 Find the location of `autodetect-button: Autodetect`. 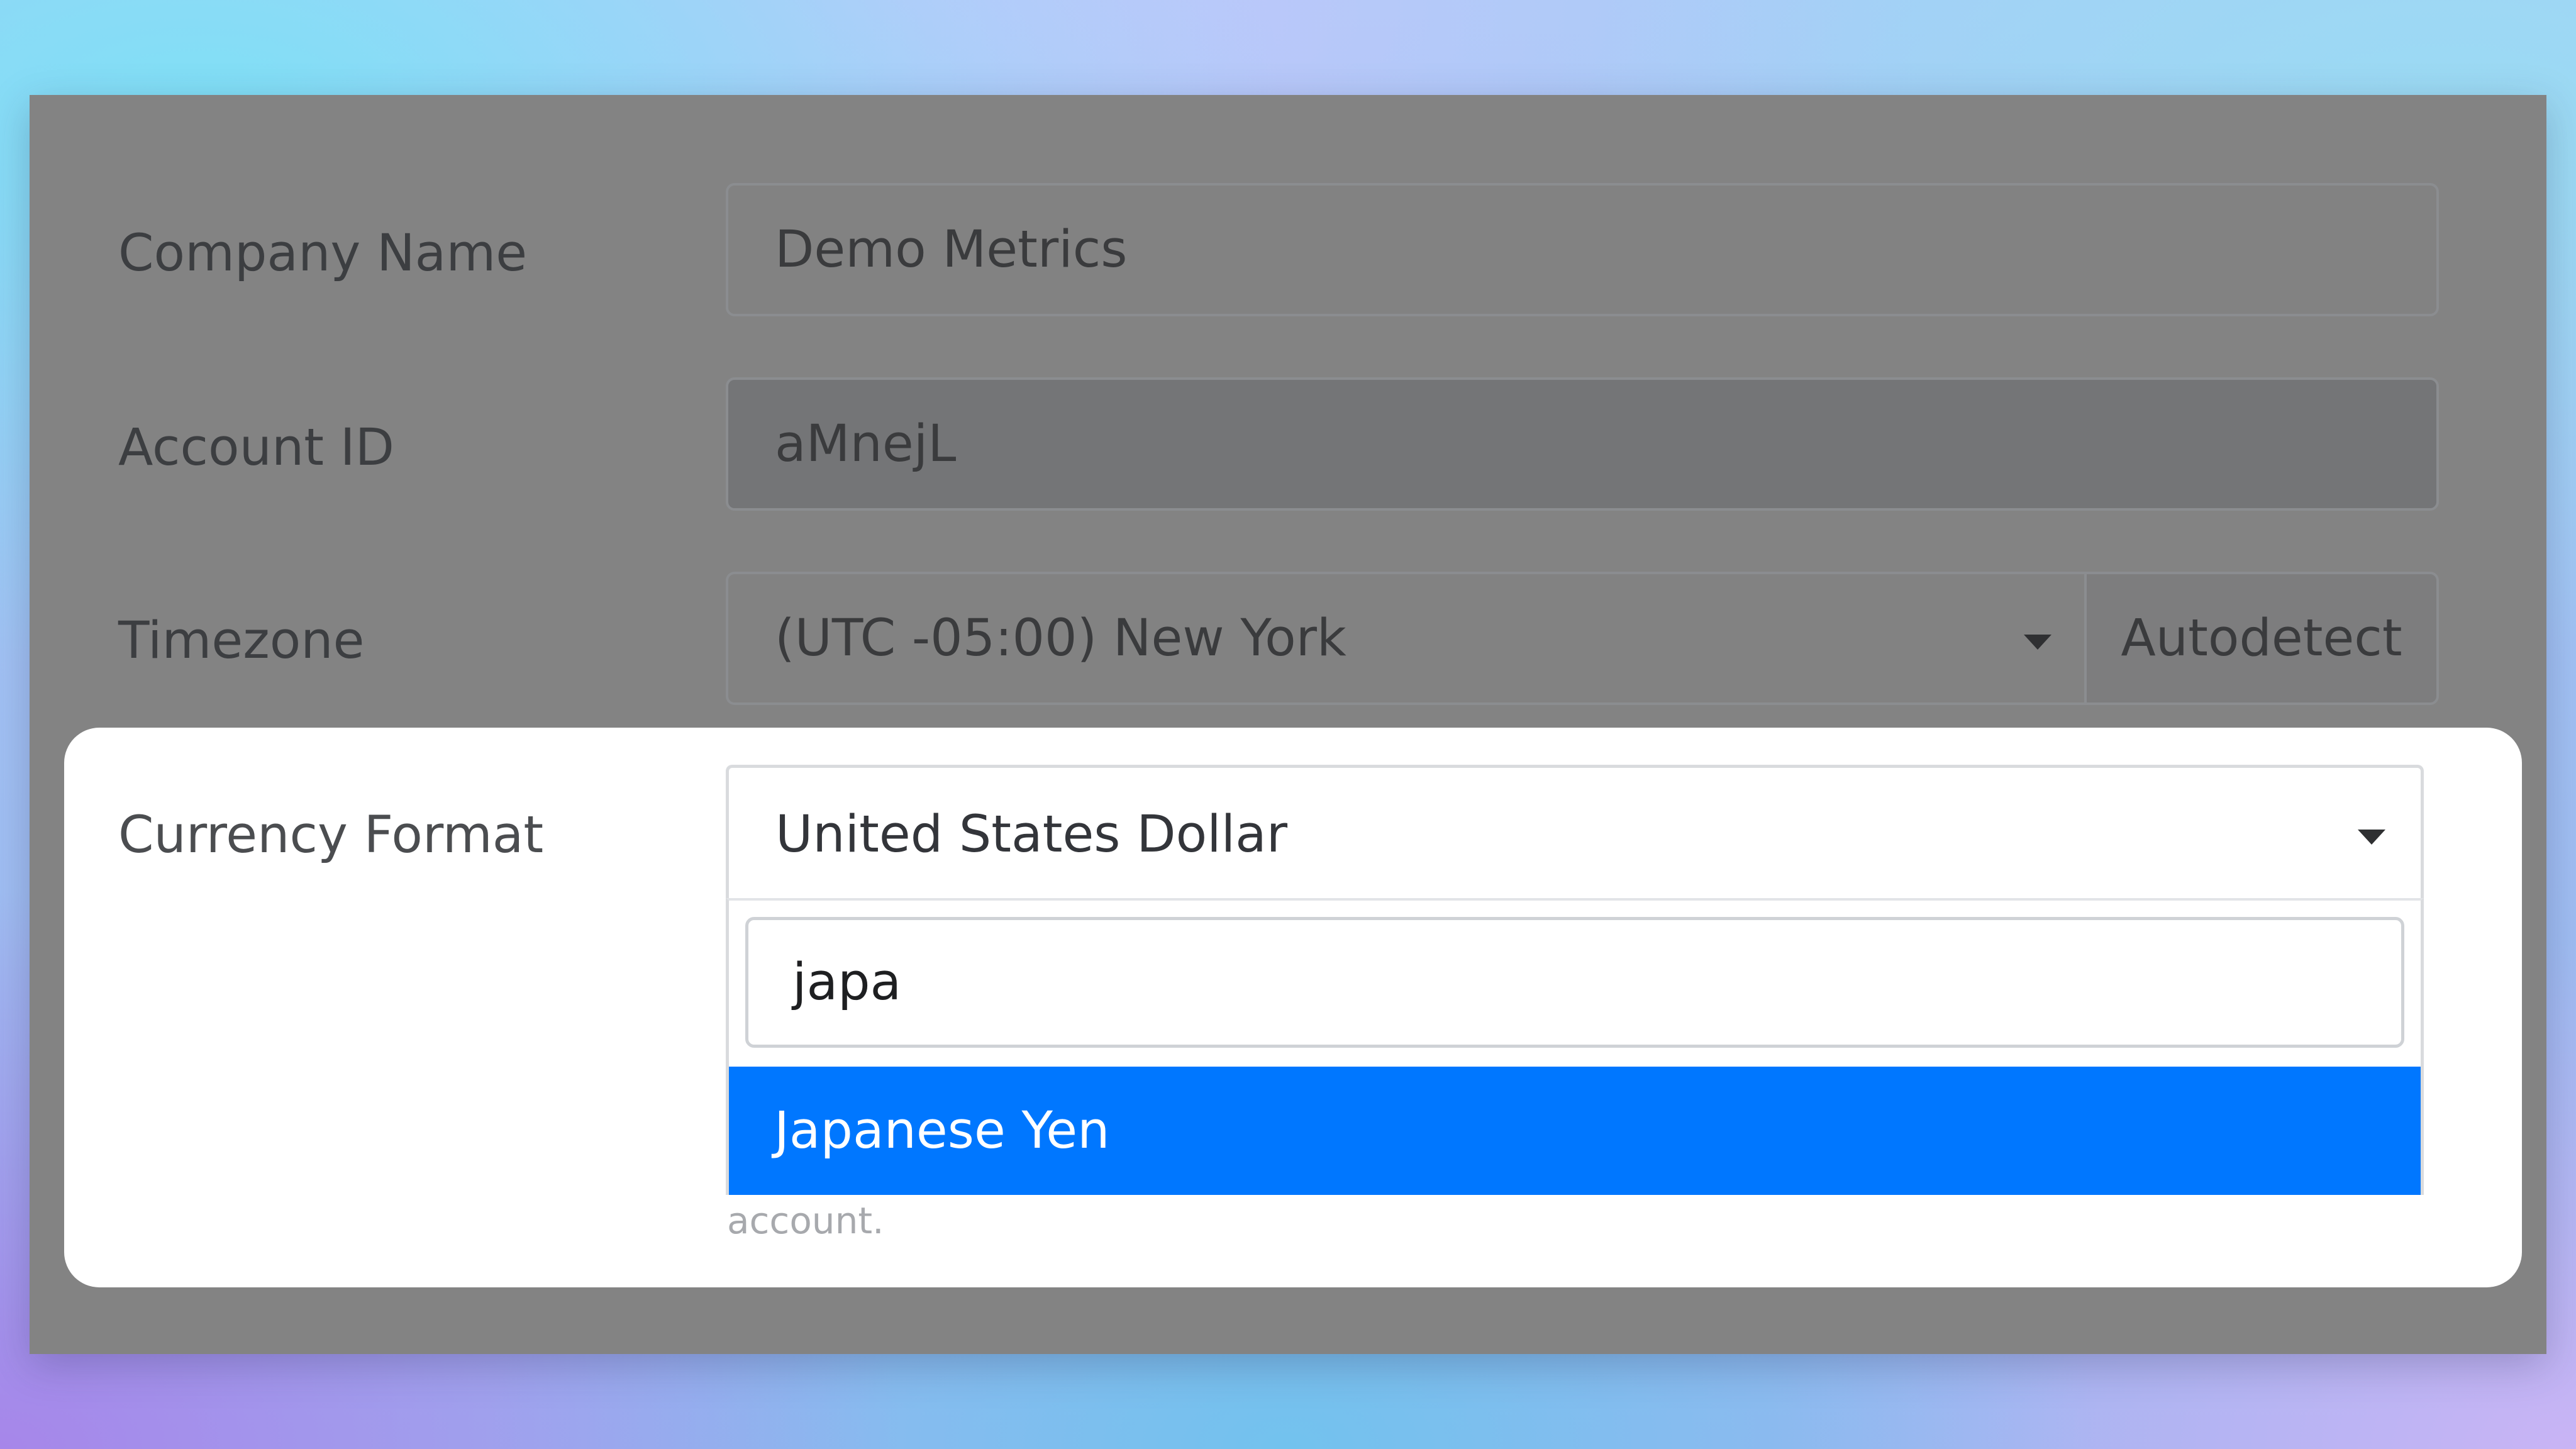

autodetect-button: Autodetect is located at coordinates (2261, 638).